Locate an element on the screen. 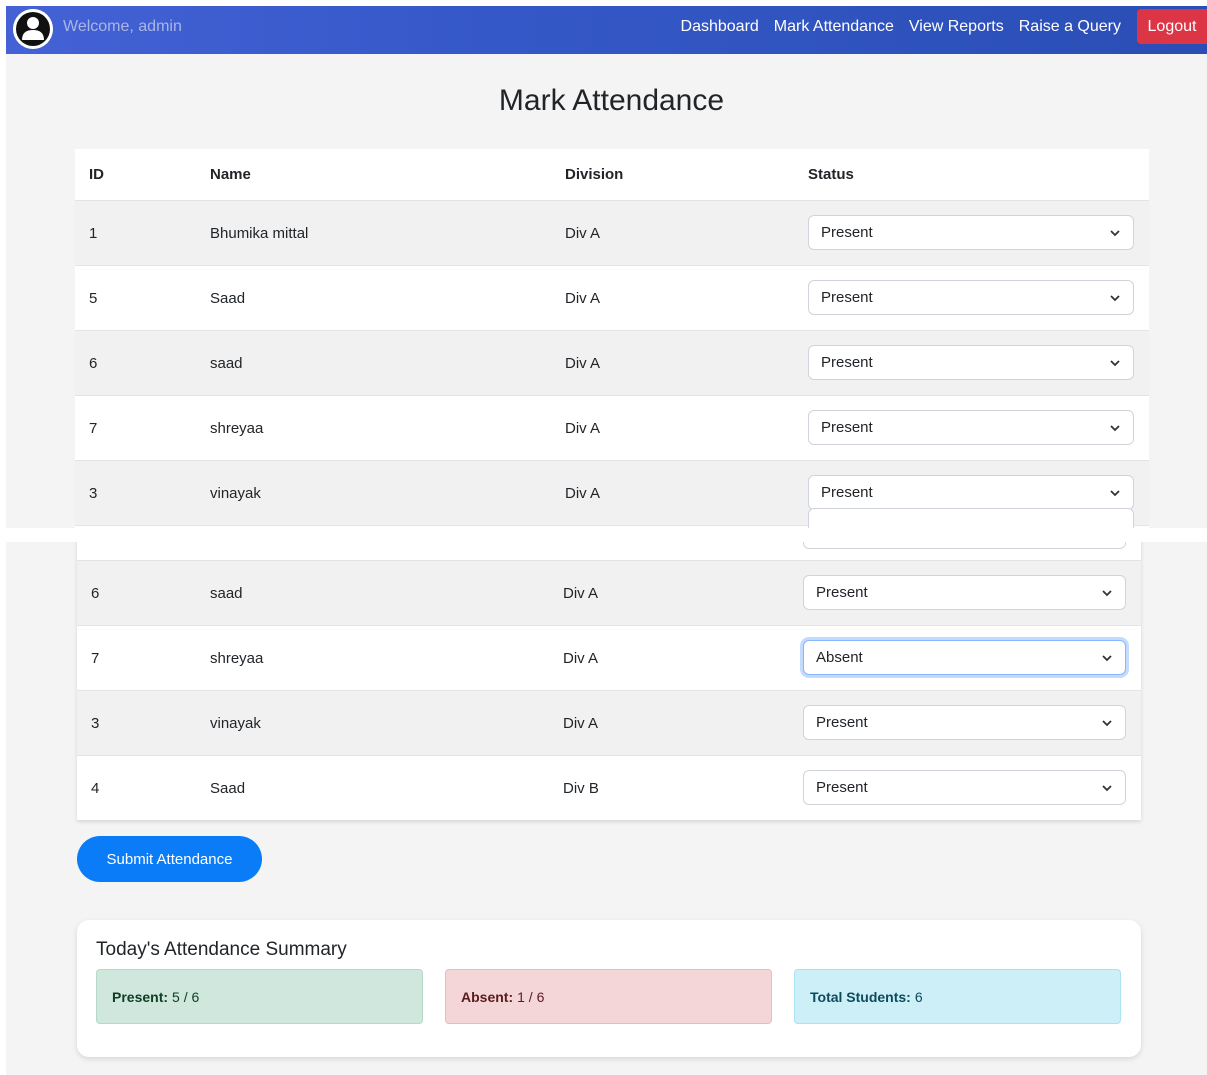 The width and height of the screenshot is (1207, 1075). absent-summary-box: Absent: 1 / 6 is located at coordinates (608, 996).